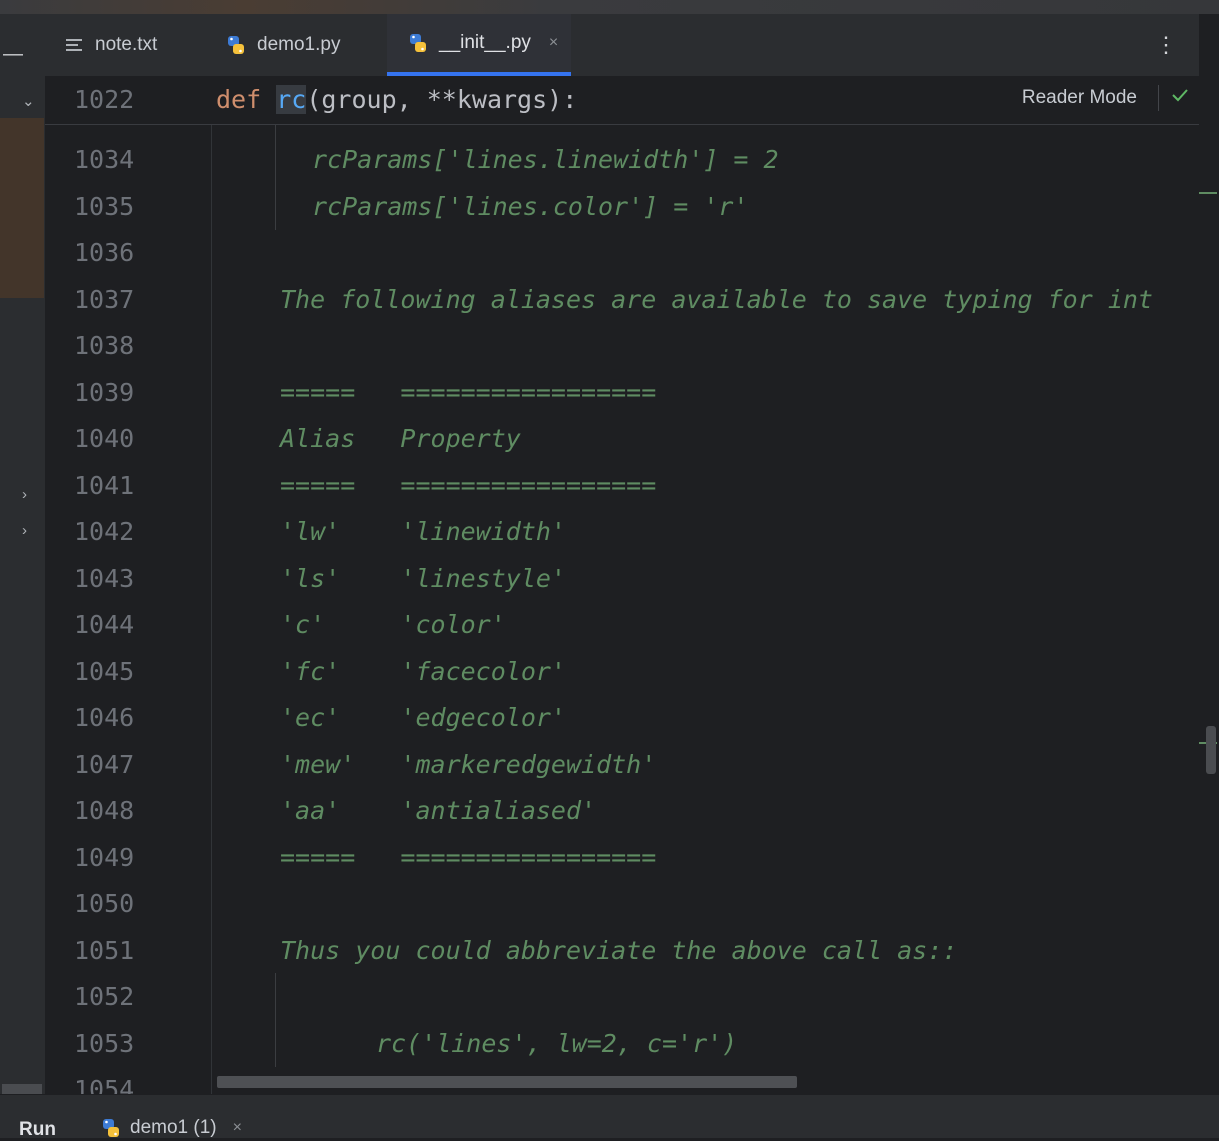 The image size is (1219, 1141). I want to click on run-tab-label: demo1 (1), so click(173, 1127).